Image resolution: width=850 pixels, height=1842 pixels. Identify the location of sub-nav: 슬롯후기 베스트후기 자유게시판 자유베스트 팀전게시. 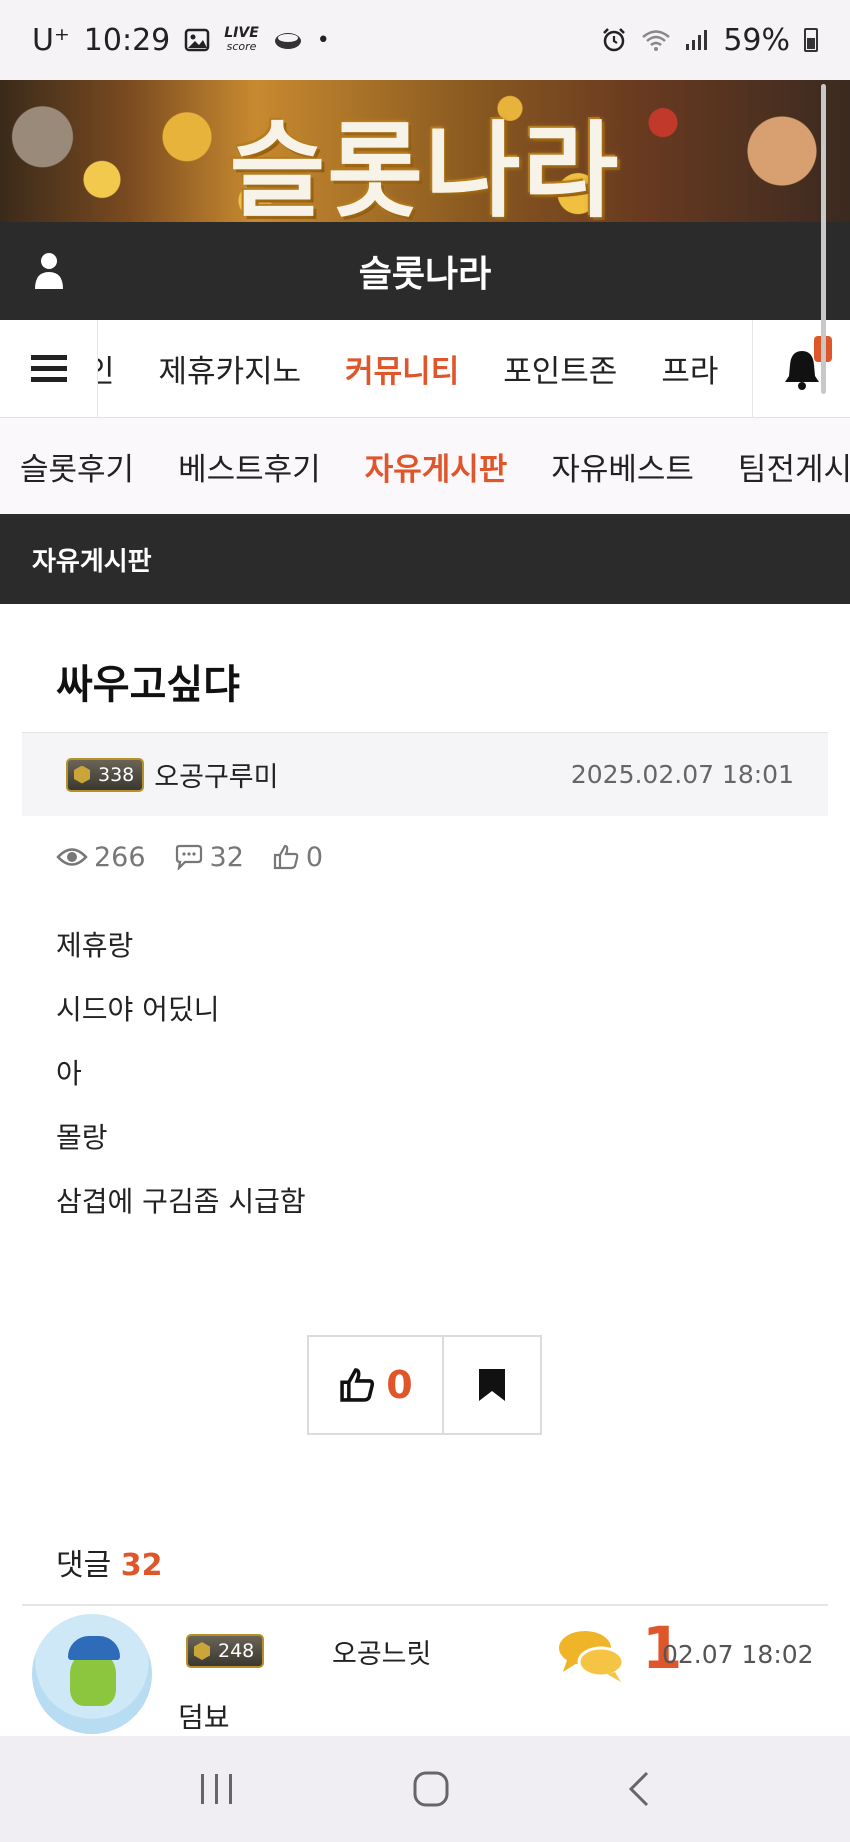
(425, 466).